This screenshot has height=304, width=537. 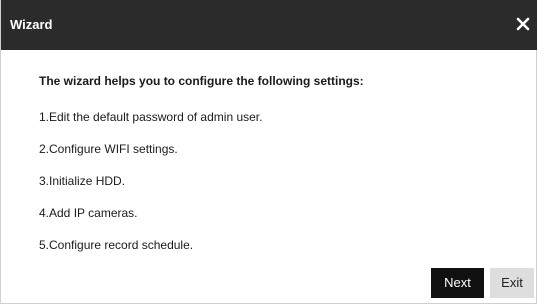 What do you see at coordinates (116, 245) in the screenshot?
I see `wizard-step-5: 5.Configure record schedule.` at bounding box center [116, 245].